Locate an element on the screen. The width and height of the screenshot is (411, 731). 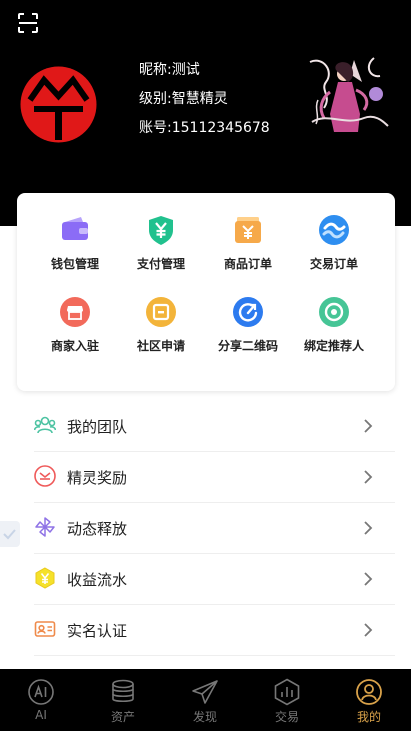
tab-ai: AI is located at coordinates (41, 700).